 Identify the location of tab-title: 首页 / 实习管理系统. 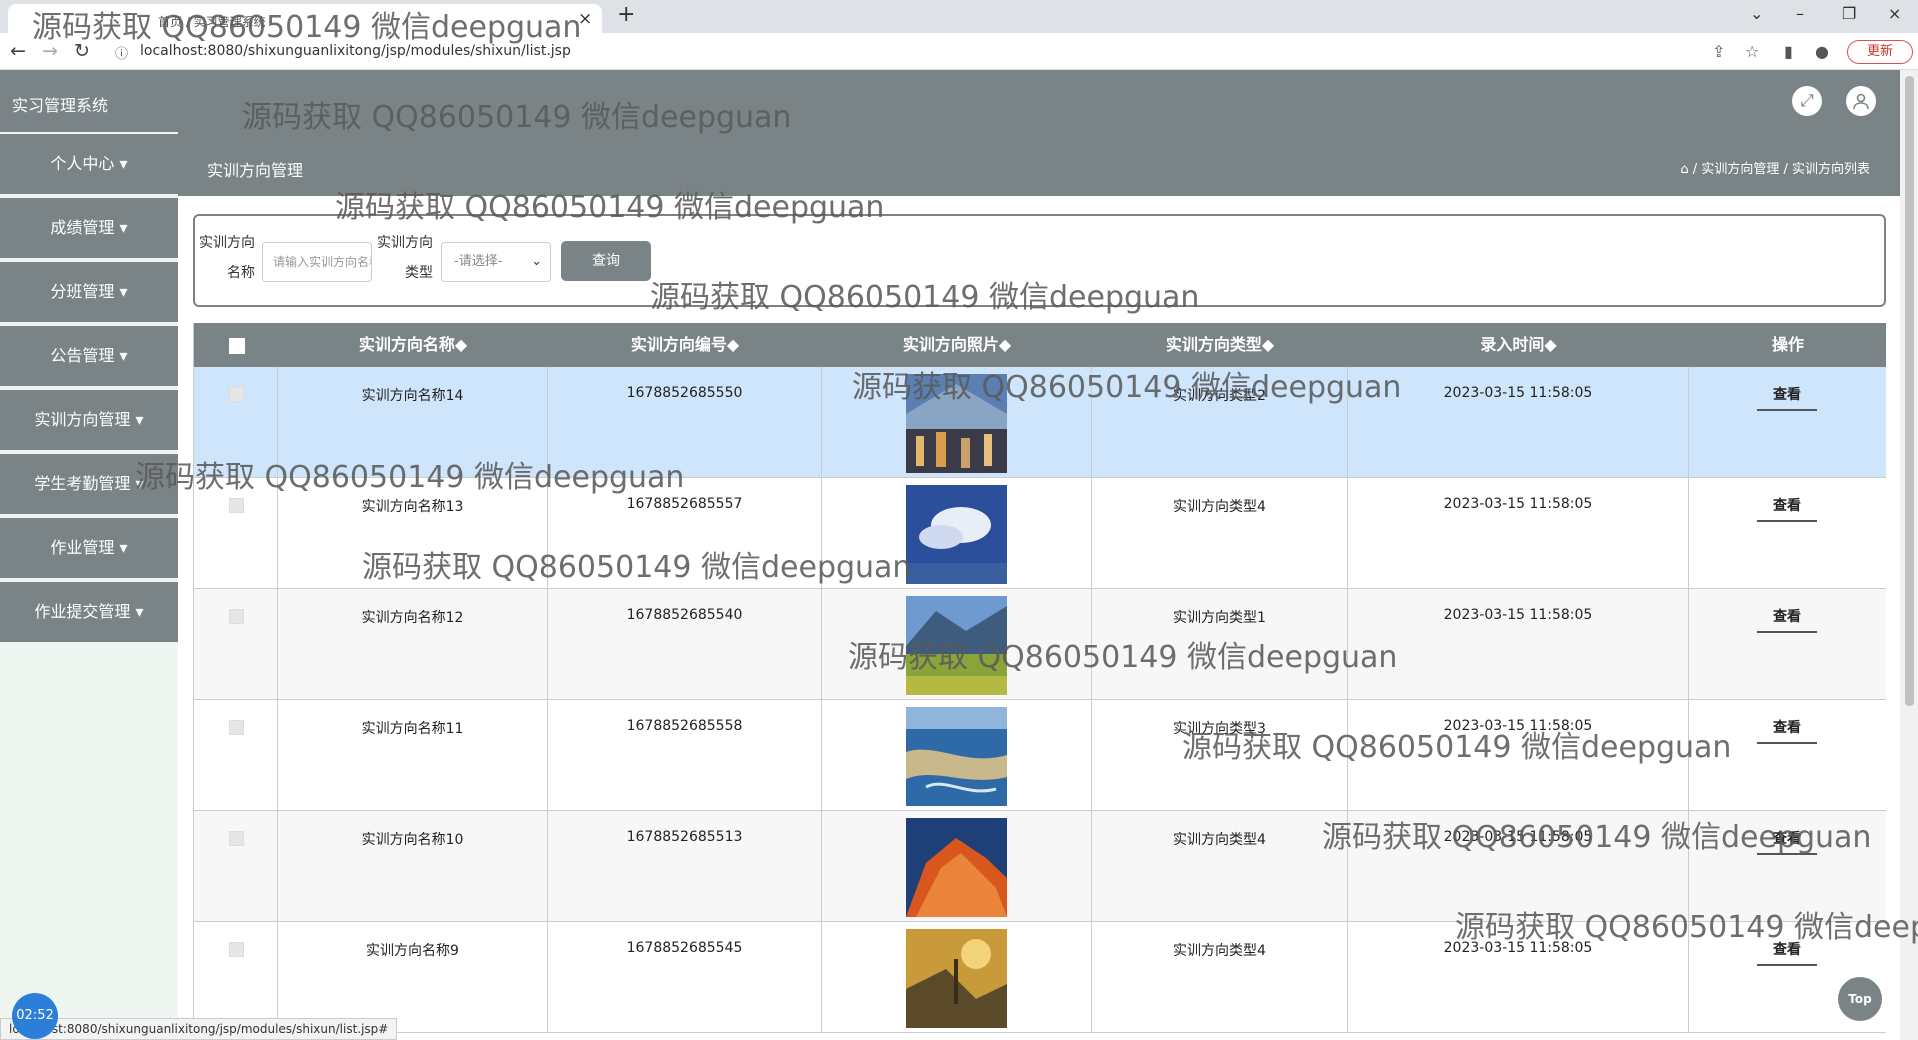
(212, 22).